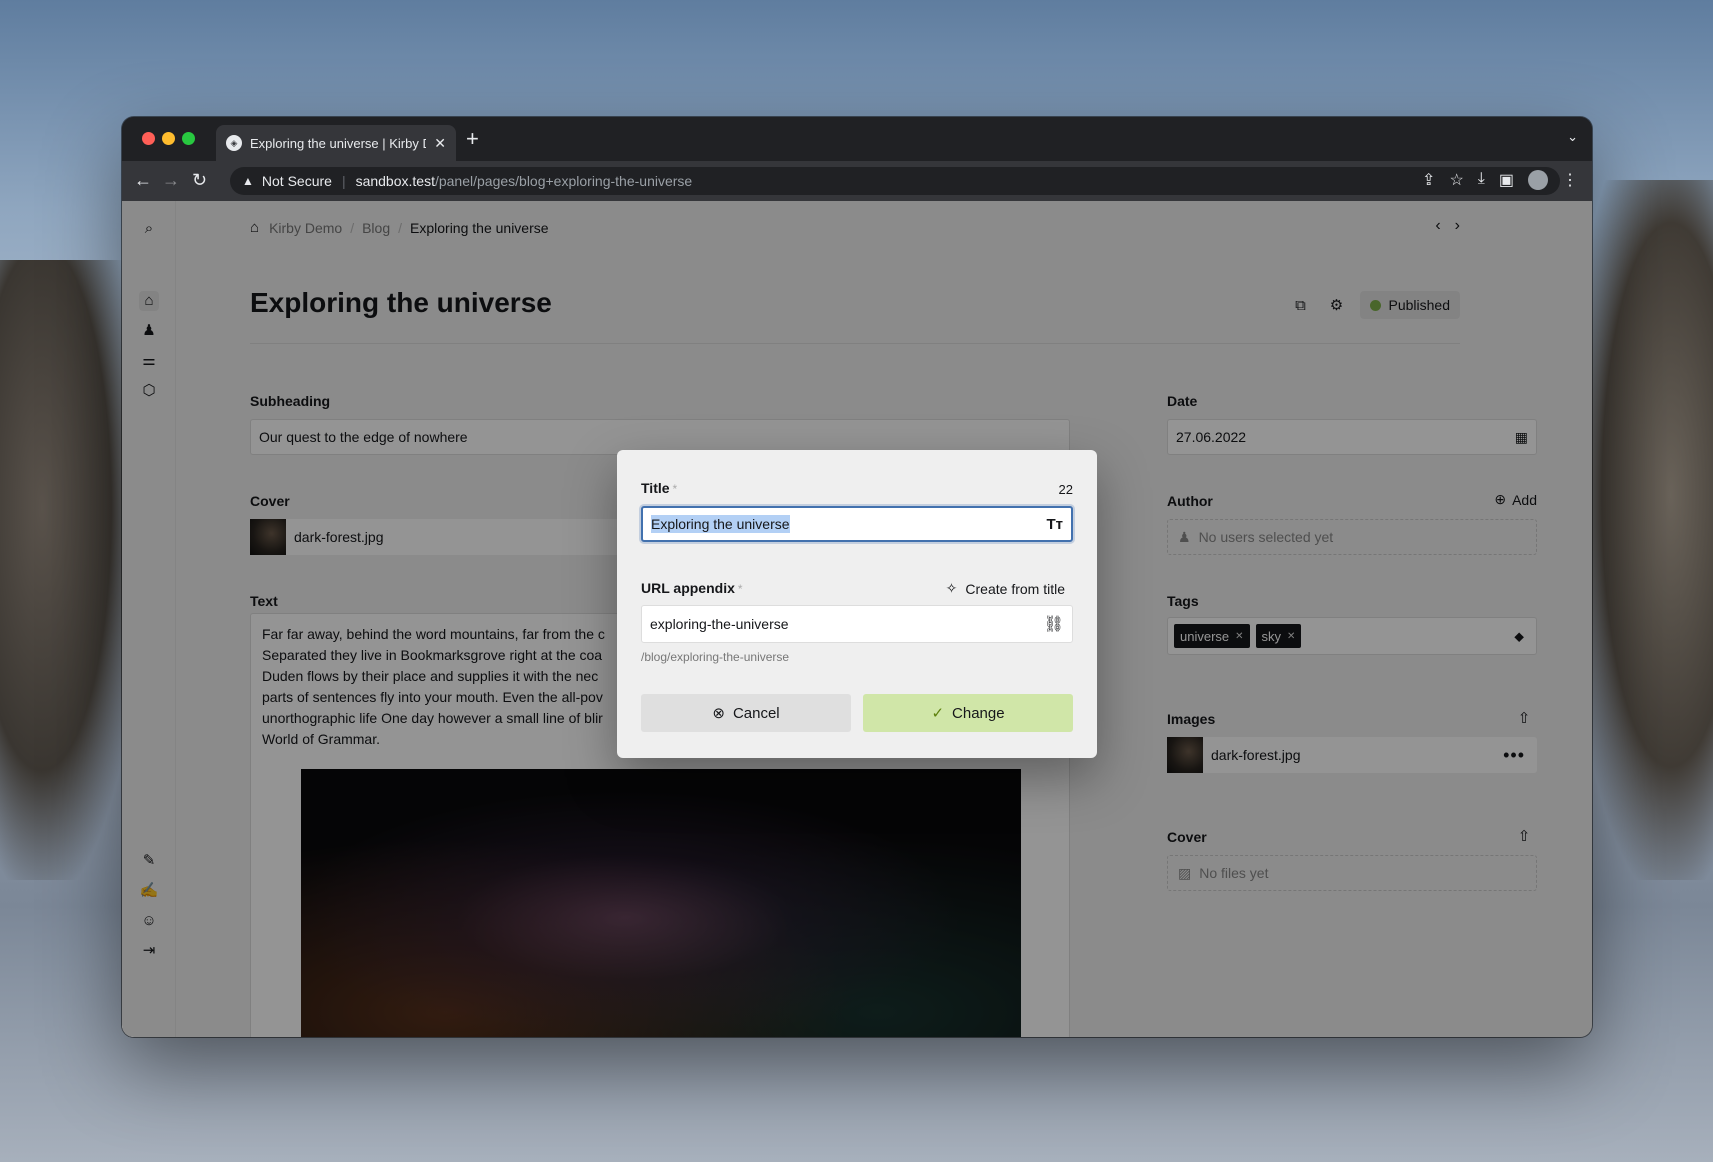 This screenshot has width=1713, height=1162. I want to click on url-appendix-input: exploring-the-universe ⛓, so click(857, 624).